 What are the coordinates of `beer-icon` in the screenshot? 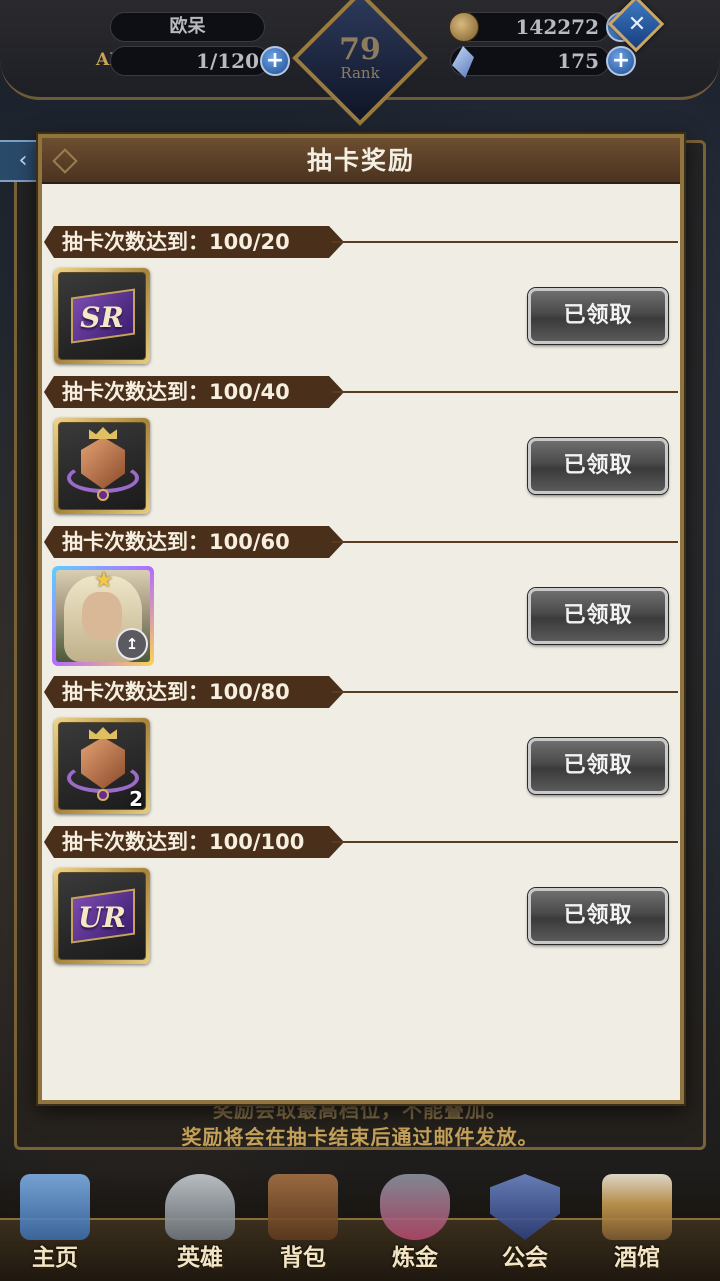 It's located at (637, 1207).